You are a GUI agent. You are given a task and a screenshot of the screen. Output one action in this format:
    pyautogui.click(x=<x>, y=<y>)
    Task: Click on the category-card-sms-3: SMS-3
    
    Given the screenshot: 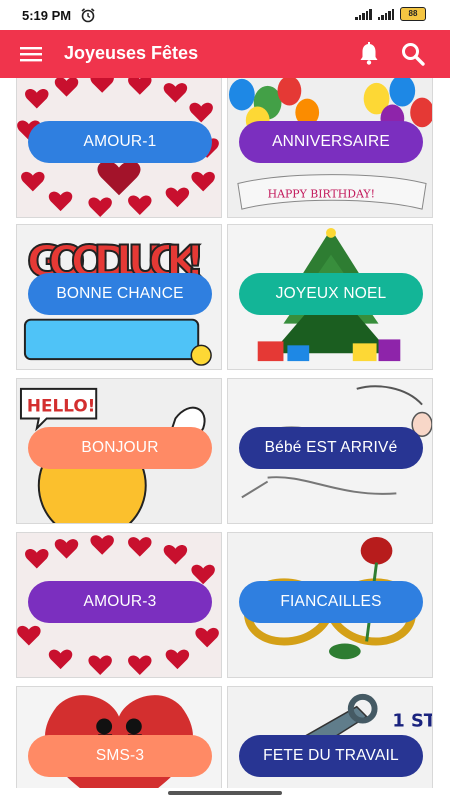 What is the action you would take?
    pyautogui.click(x=119, y=737)
    